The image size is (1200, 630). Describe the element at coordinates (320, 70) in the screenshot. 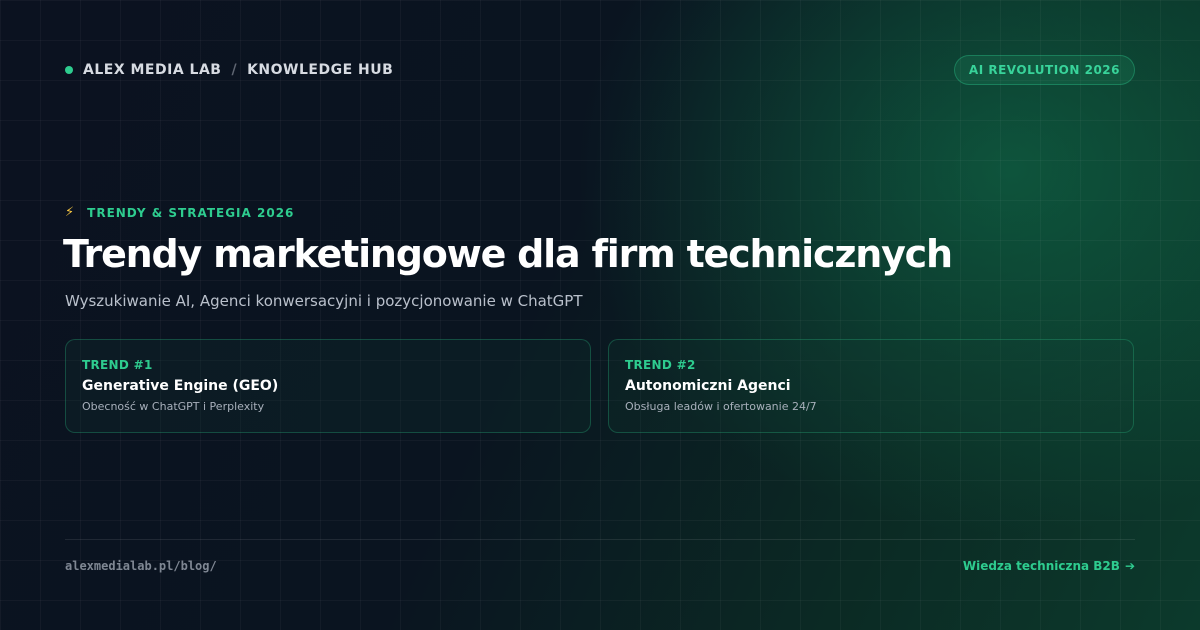

I see `section-name: KNOWLEDGE HUB` at that location.